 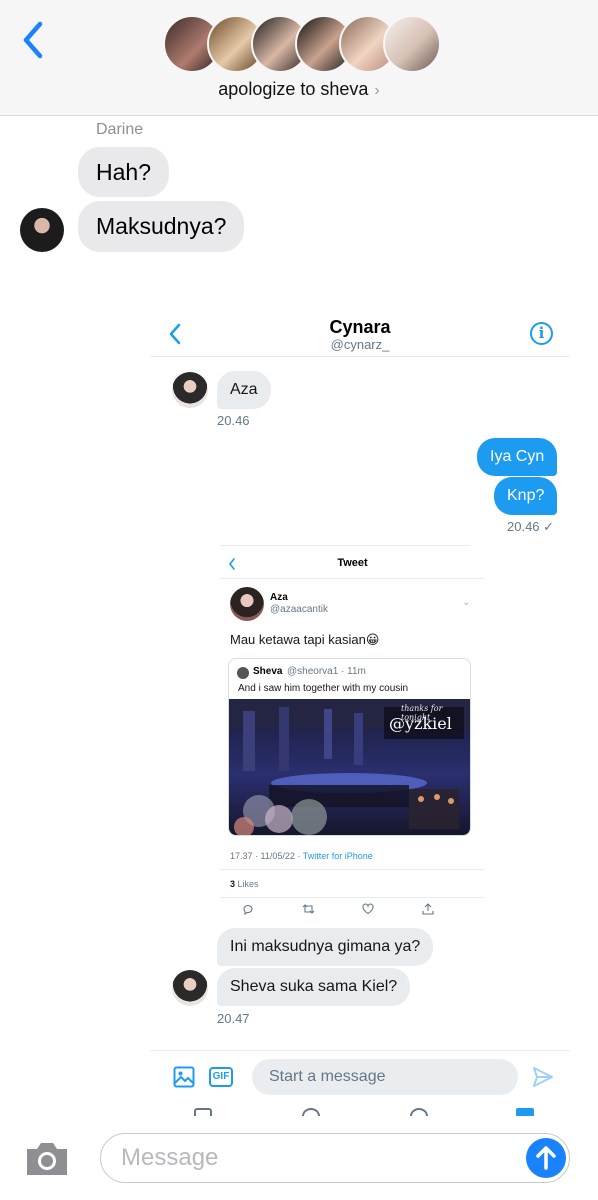 I want to click on reply-icon, so click(x=248, y=910).